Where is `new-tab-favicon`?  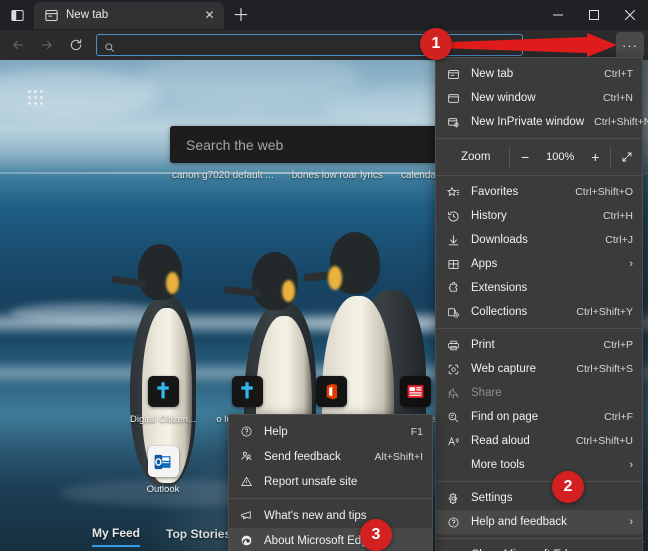
new-tab-favicon is located at coordinates (51, 15).